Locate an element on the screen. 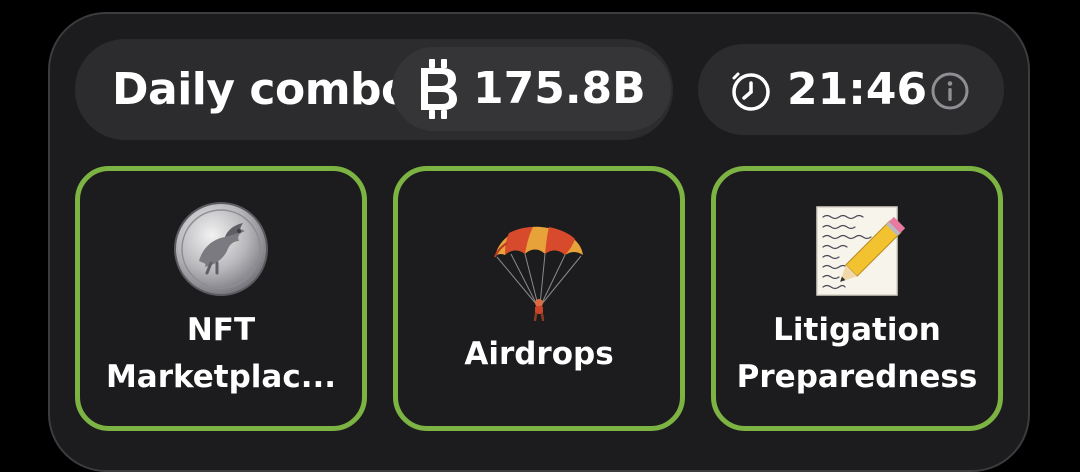  coin-icon is located at coordinates (439, 89).